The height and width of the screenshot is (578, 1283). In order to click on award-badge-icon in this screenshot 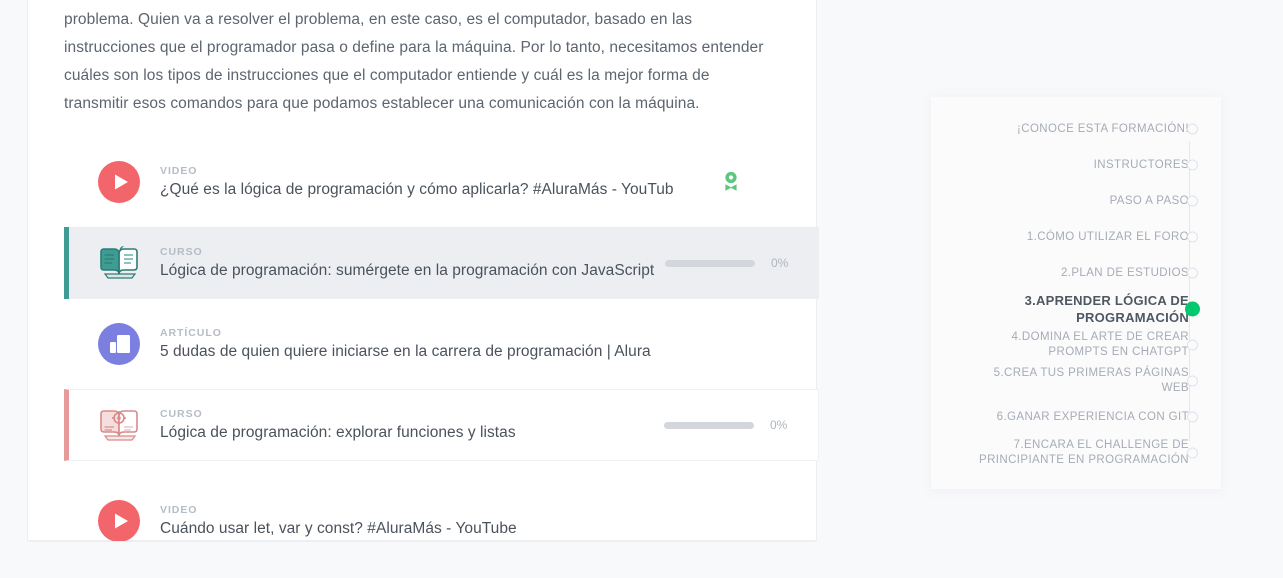, I will do `click(731, 182)`.